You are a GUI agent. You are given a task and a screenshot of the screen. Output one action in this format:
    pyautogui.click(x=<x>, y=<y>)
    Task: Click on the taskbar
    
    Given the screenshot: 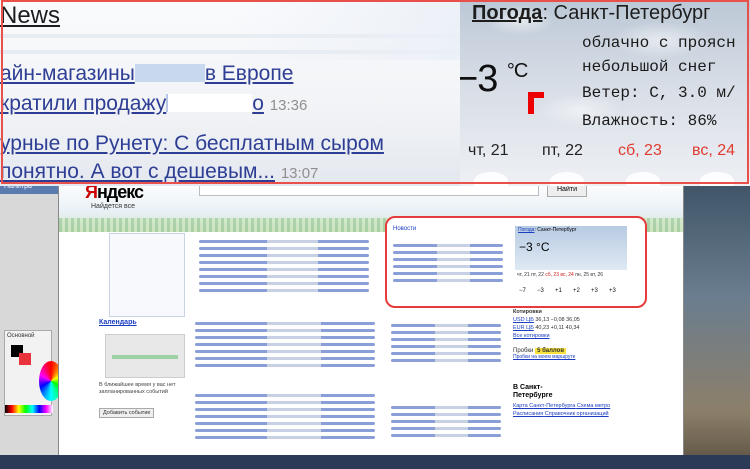 What is the action you would take?
    pyautogui.click(x=375, y=462)
    